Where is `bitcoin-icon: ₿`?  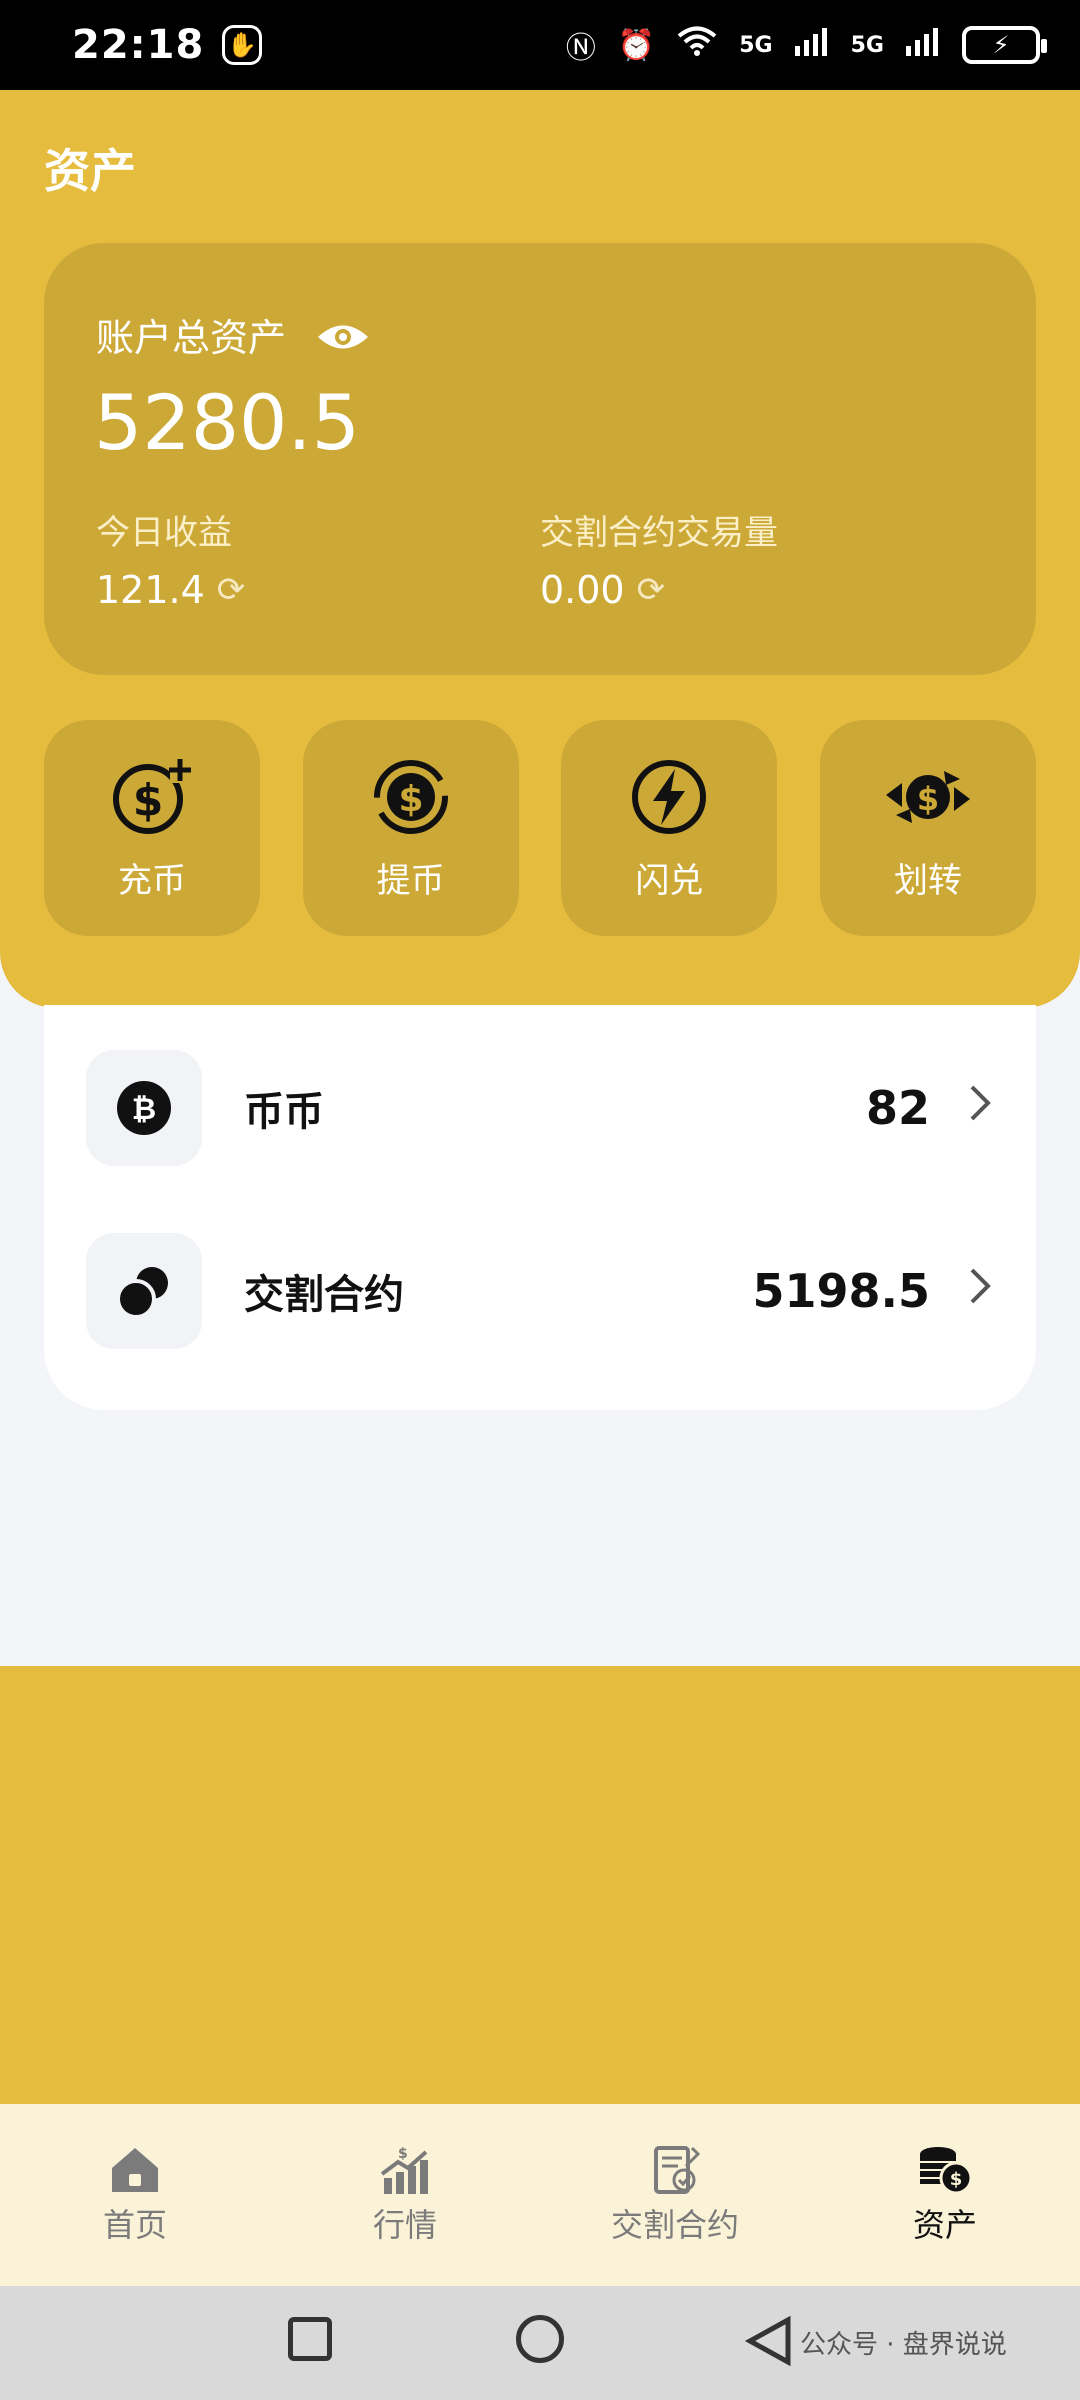
bitcoin-icon: ₿ is located at coordinates (144, 1108).